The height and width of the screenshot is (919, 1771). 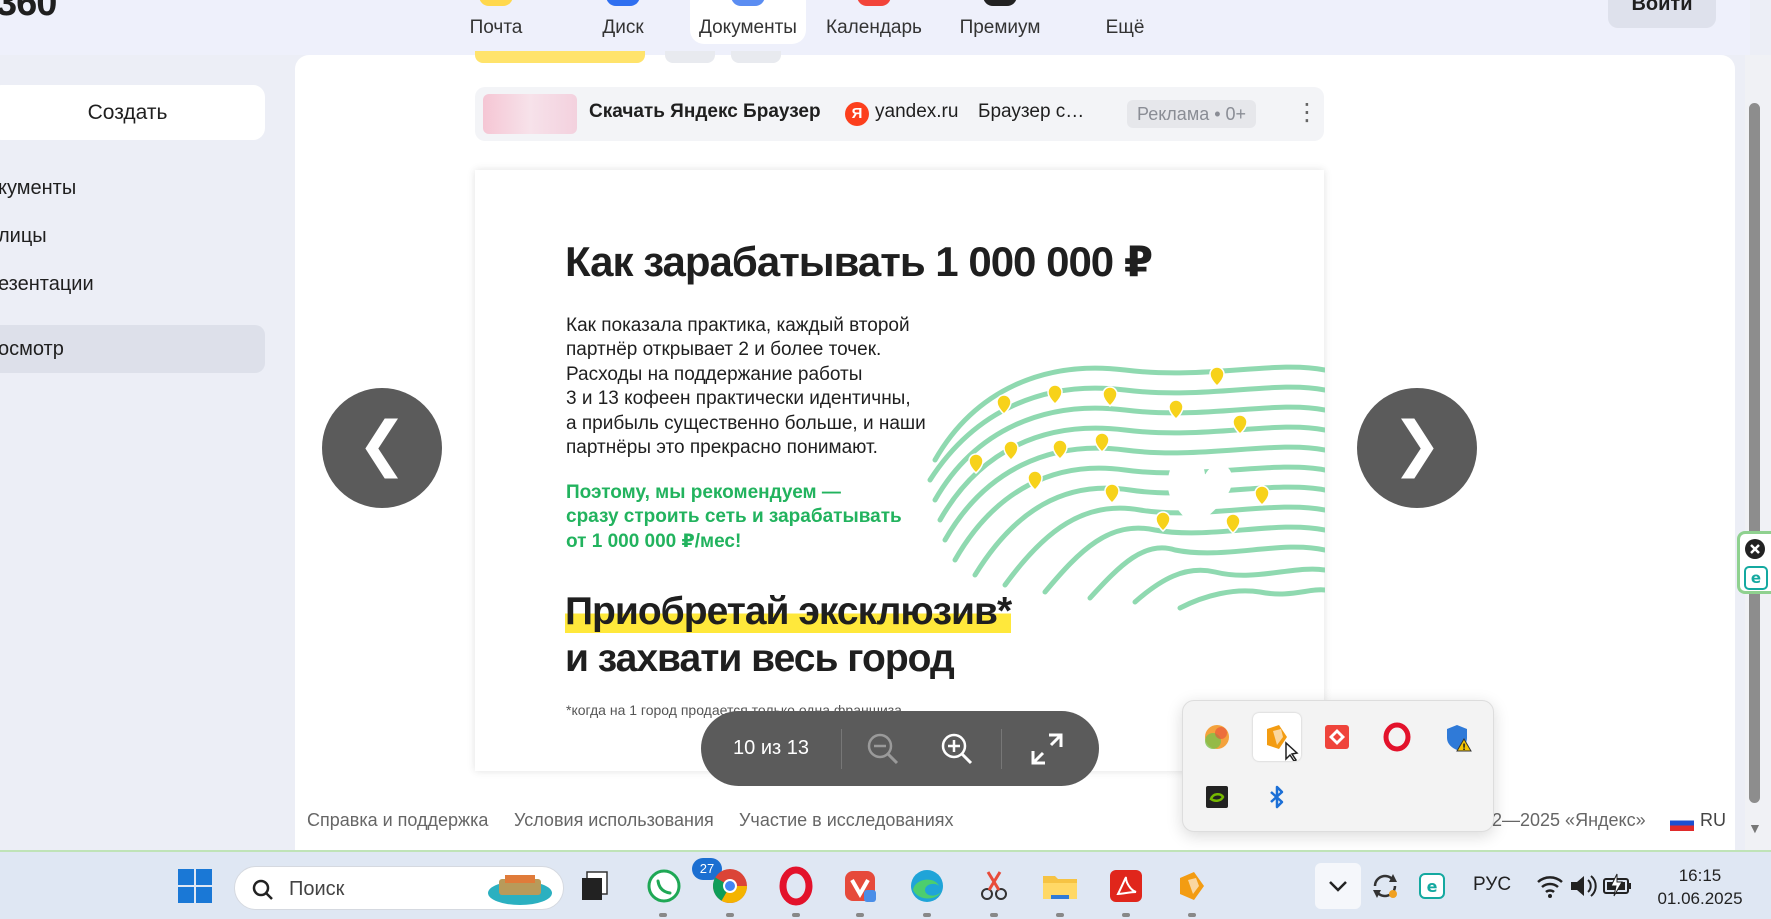 What do you see at coordinates (147, 452) in the screenshot?
I see `sidebar: Создать кументы лицы езентации осмотр` at bounding box center [147, 452].